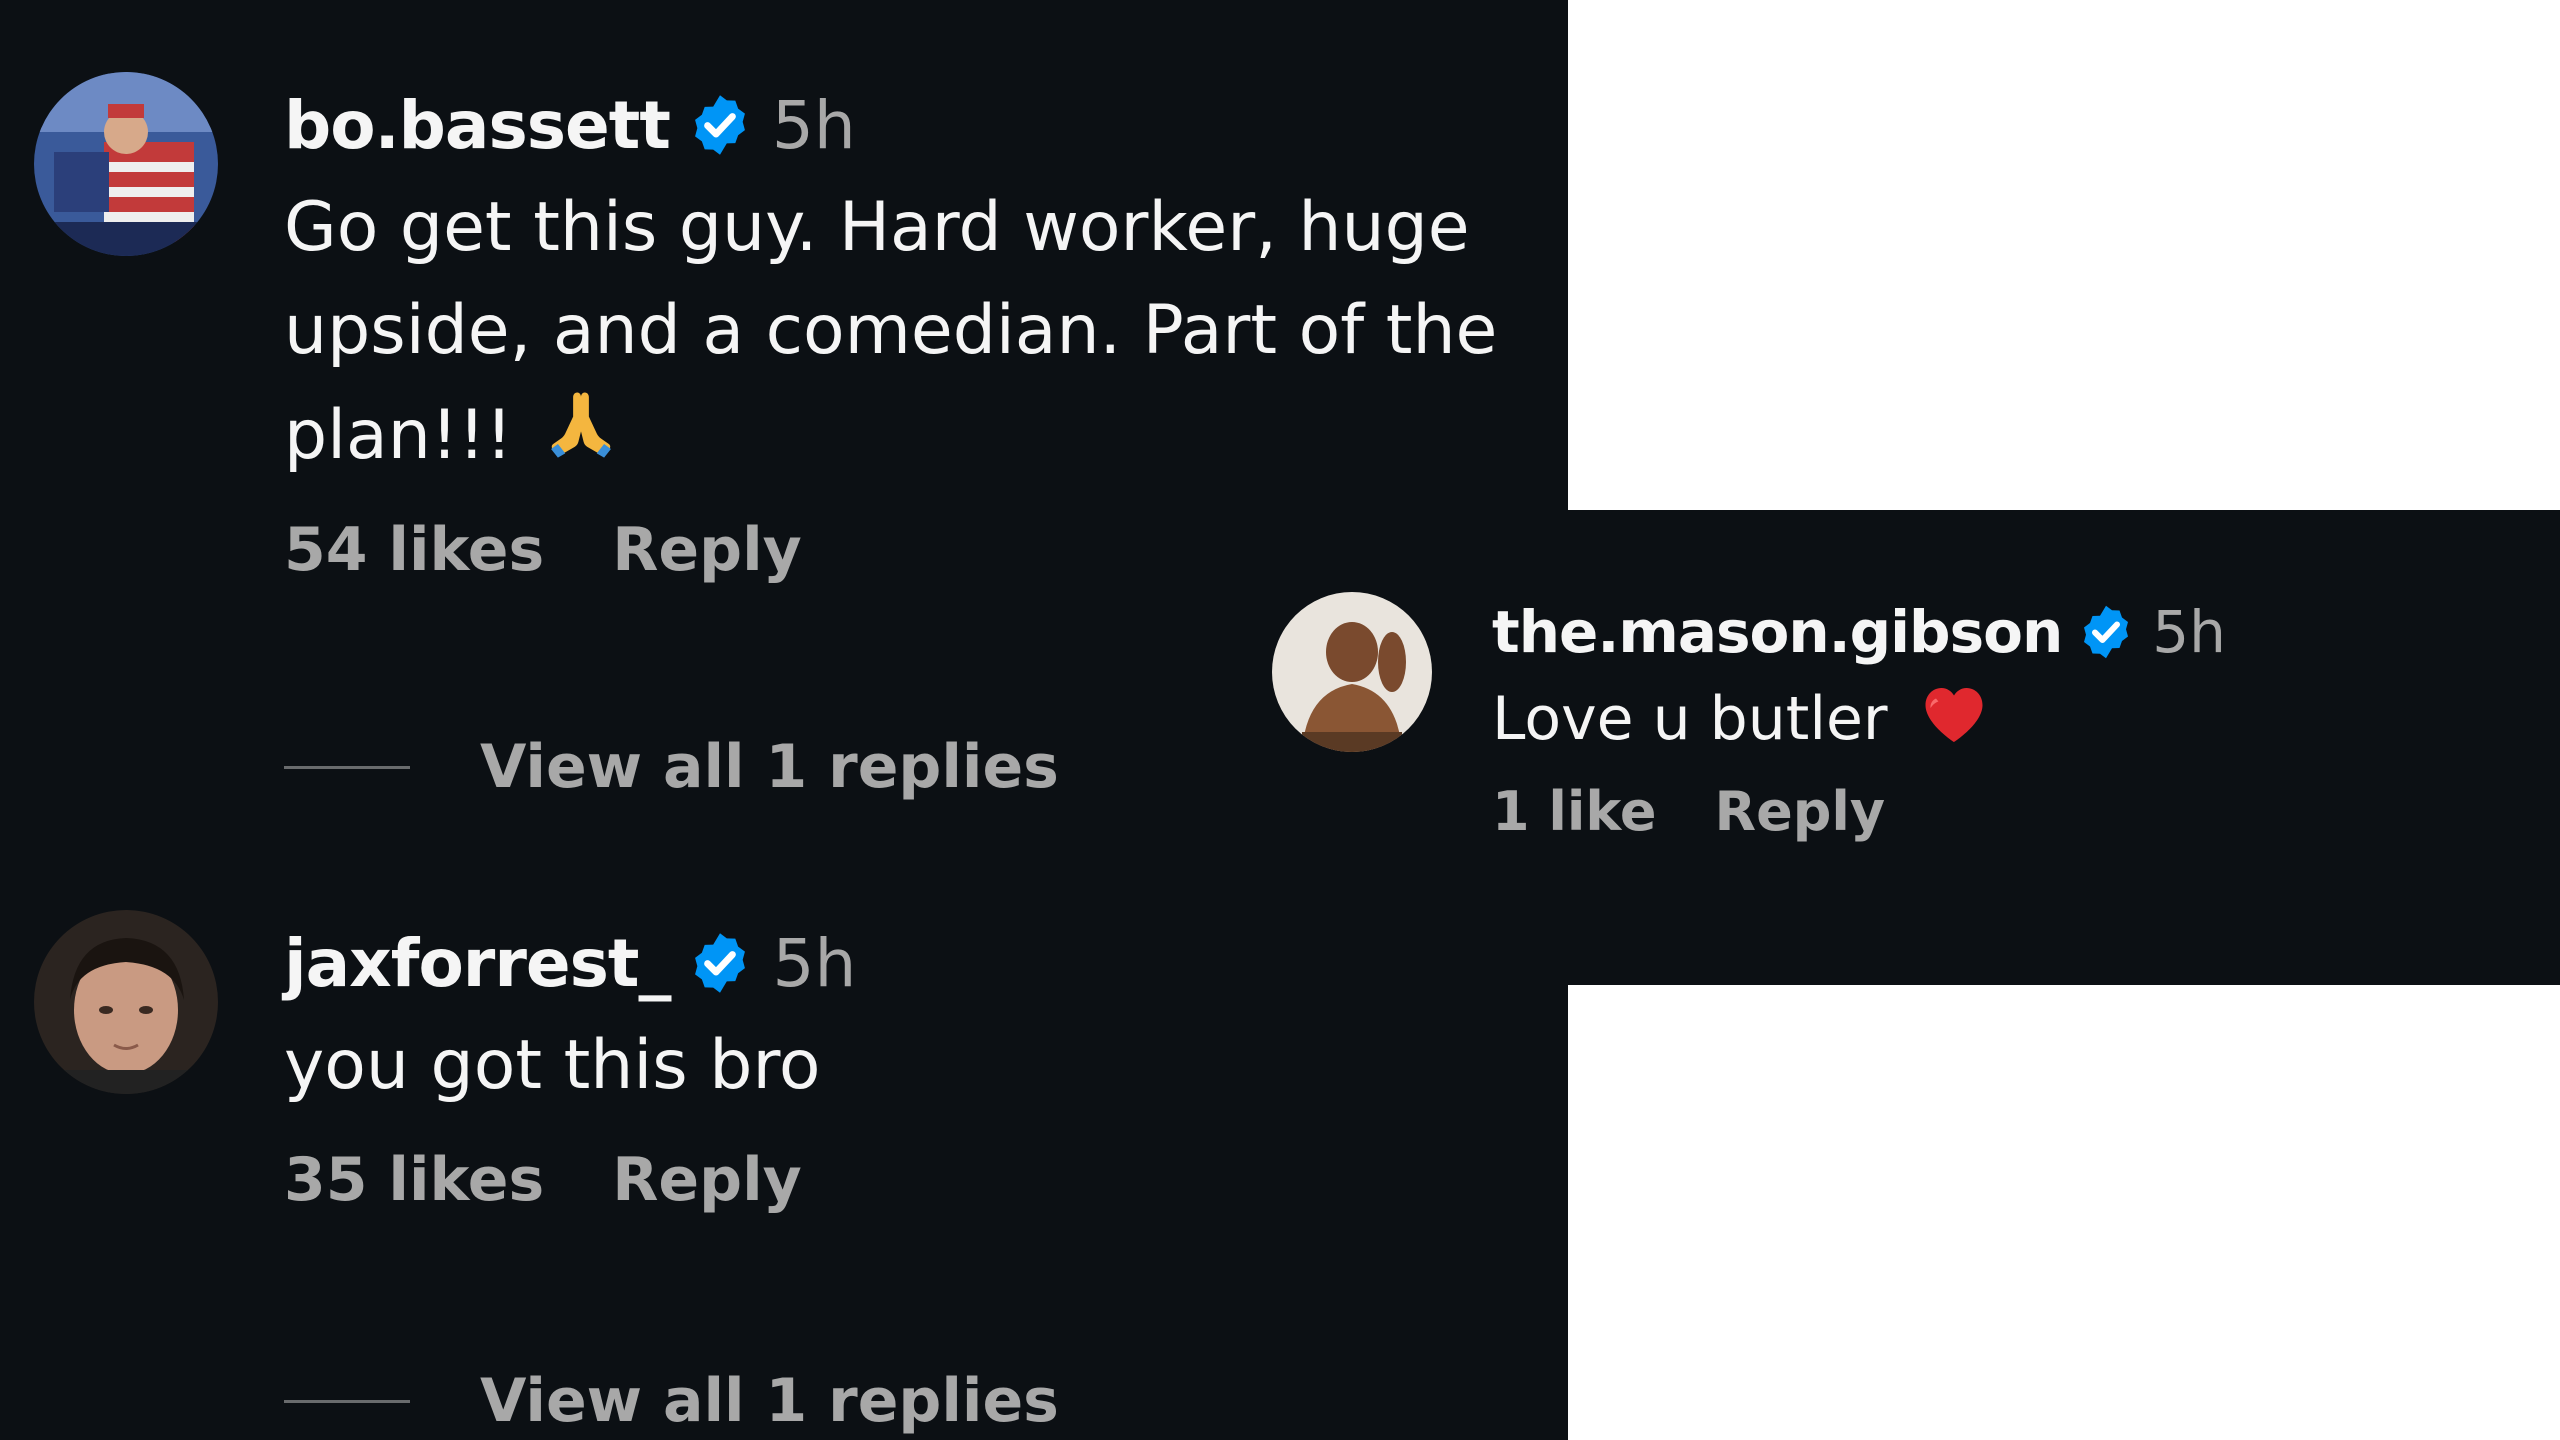  Describe the element at coordinates (1690, 719) in the screenshot. I see `comment-text-line: Love u butler` at that location.